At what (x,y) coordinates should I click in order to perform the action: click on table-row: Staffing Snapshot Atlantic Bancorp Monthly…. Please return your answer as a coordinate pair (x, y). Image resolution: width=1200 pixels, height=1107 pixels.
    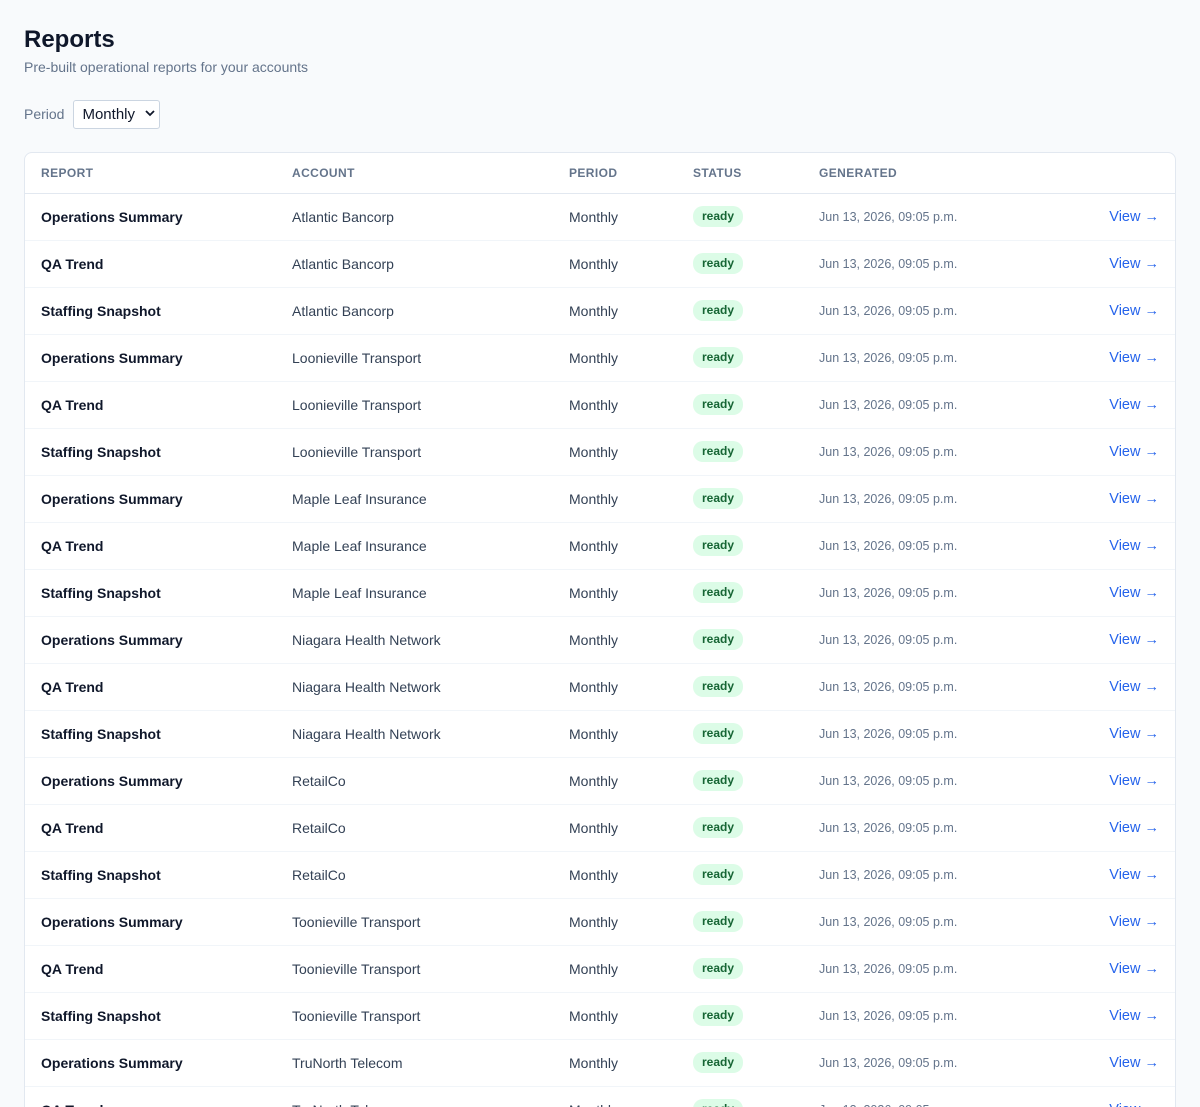
    Looking at the image, I should click on (600, 311).